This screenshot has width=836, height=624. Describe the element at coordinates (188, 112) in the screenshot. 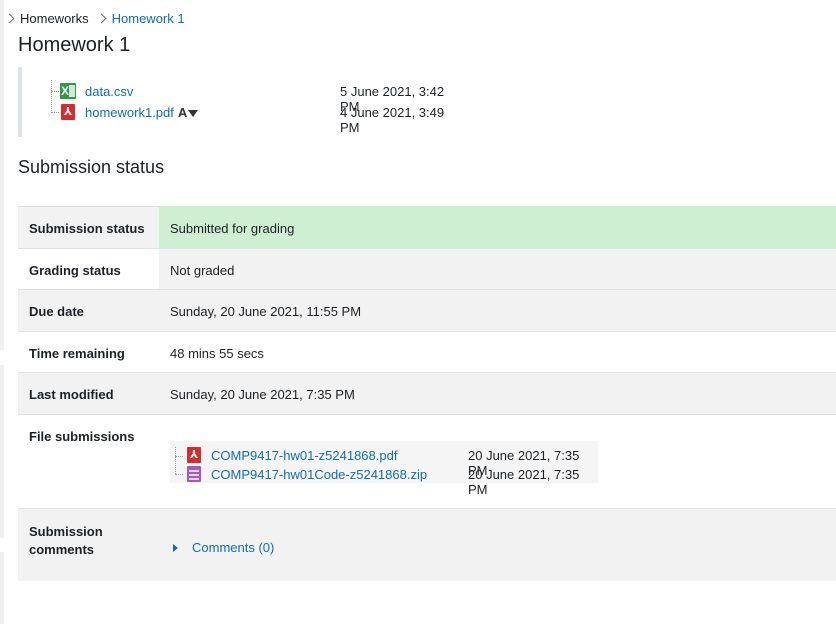

I see `accessibility-download-icon: A` at that location.